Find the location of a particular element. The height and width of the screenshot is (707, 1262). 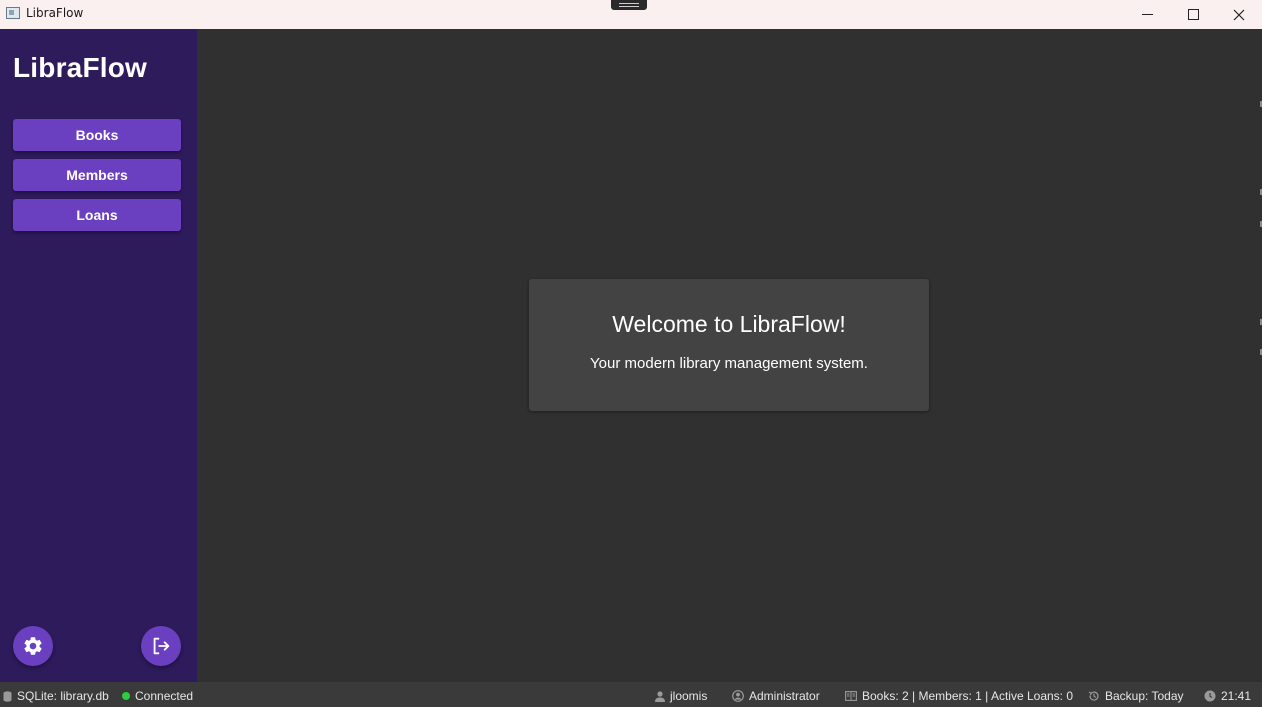

time-label: 21:41 is located at coordinates (1236, 696).